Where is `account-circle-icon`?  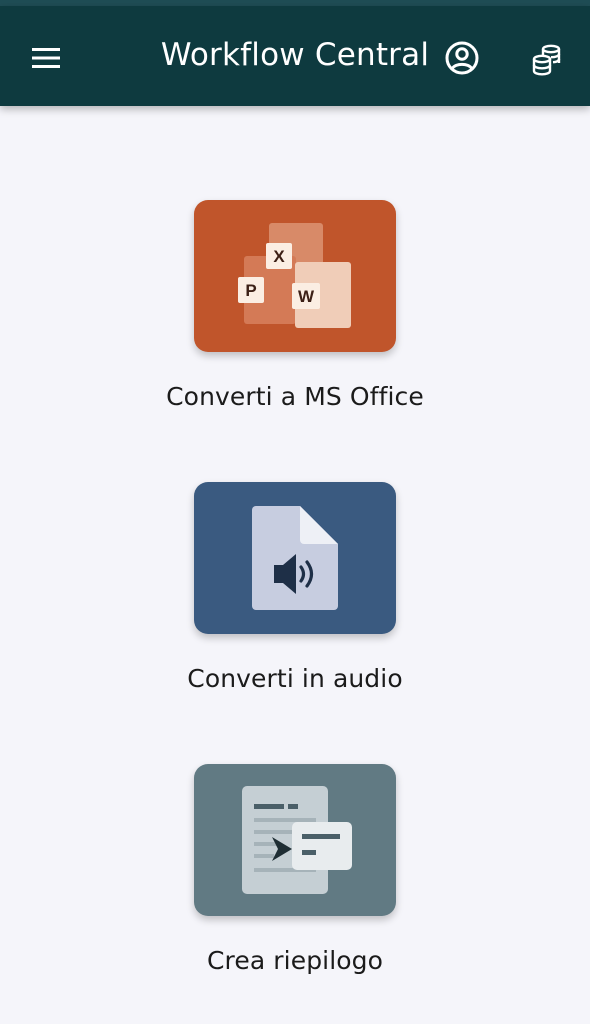
account-circle-icon is located at coordinates (462, 58).